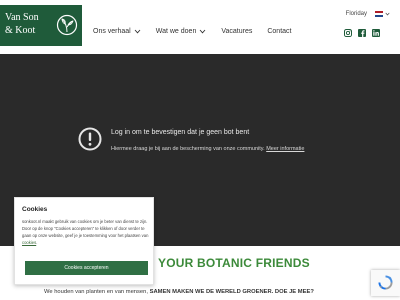 The width and height of the screenshot is (400, 300). What do you see at coordinates (234, 263) in the screenshot?
I see `tagline-heading: YOUR BOTANIC FRIENDS` at bounding box center [234, 263].